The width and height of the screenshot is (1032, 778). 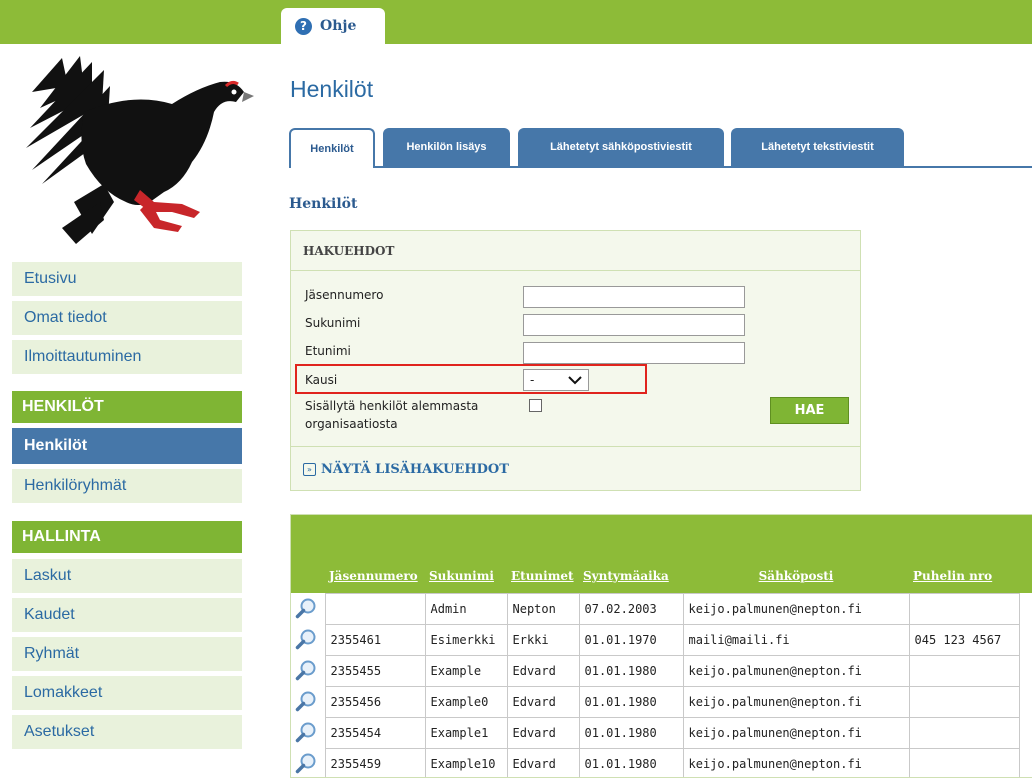 What do you see at coordinates (543, 640) in the screenshot?
I see `cell-first-names: Erkki` at bounding box center [543, 640].